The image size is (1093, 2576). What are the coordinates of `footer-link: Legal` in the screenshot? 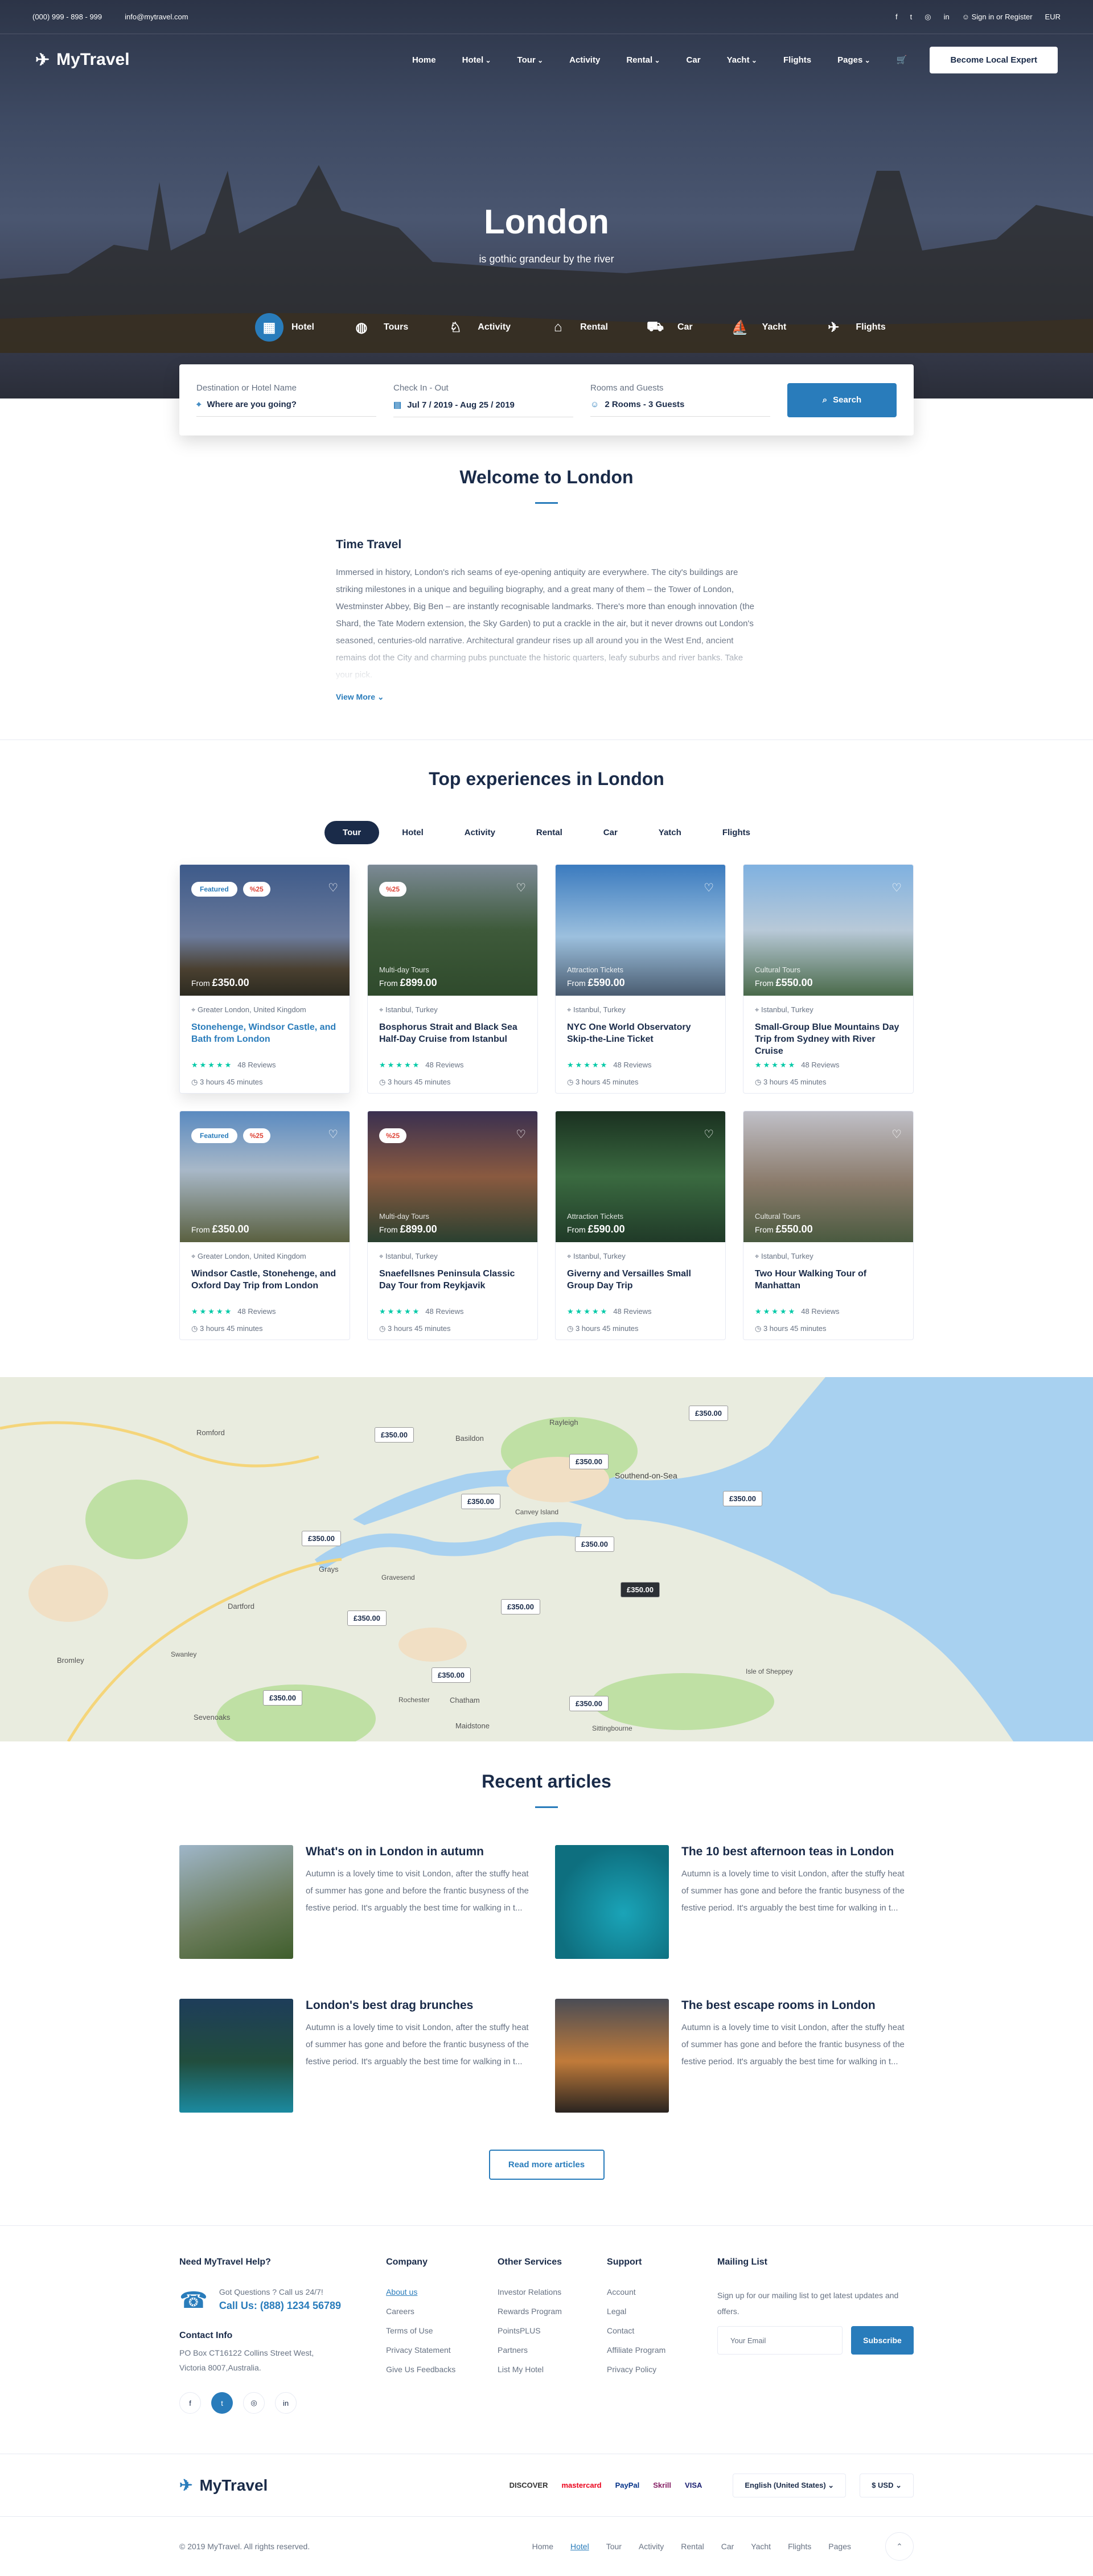 It's located at (662, 2311).